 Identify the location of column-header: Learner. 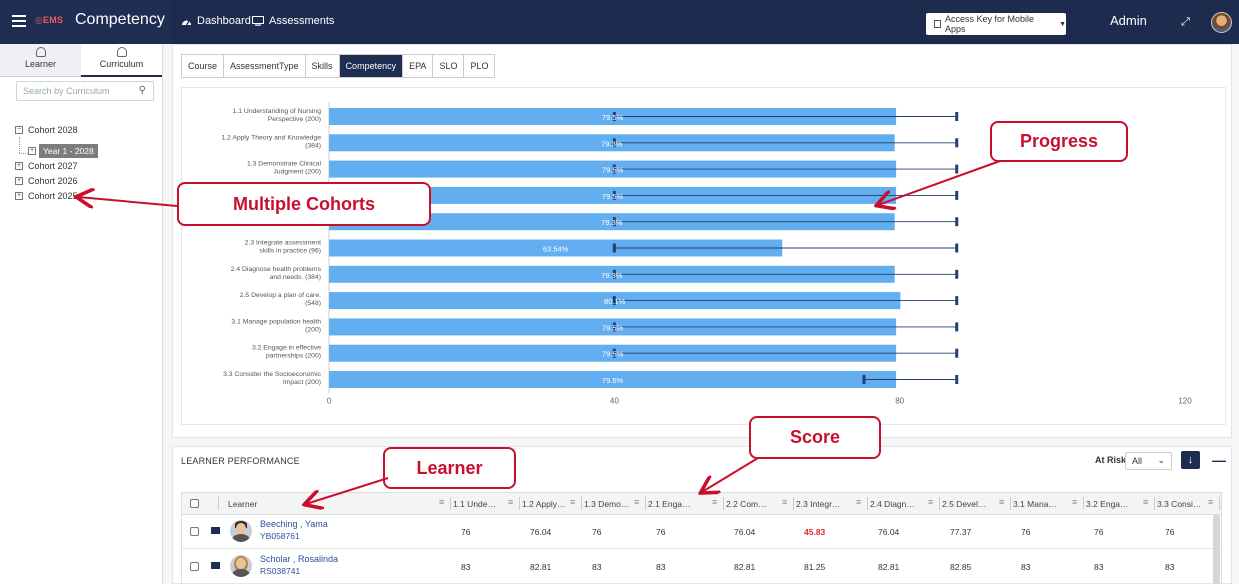
(242, 504).